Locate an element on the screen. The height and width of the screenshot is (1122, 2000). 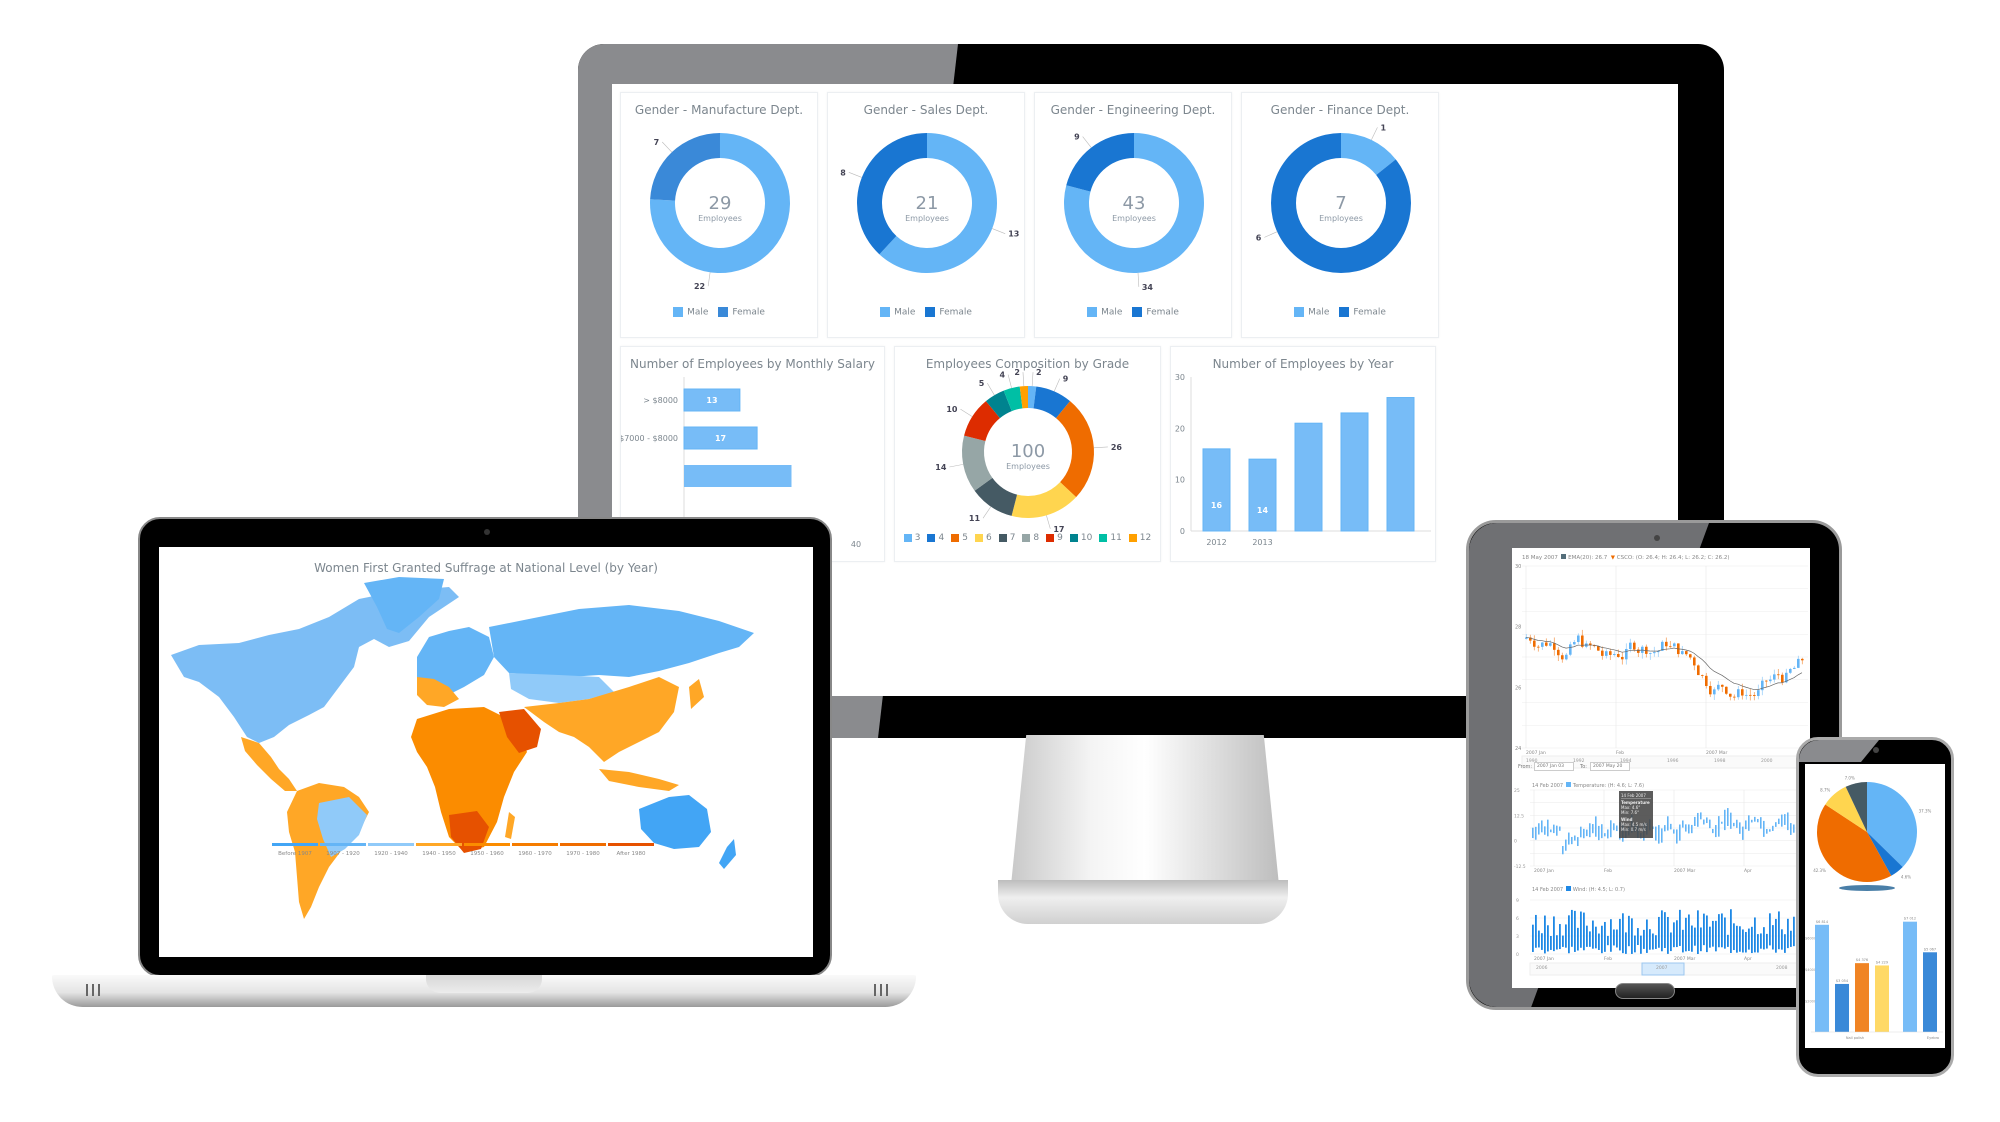
legend-item-female: Female is located at coordinates (1155, 312).